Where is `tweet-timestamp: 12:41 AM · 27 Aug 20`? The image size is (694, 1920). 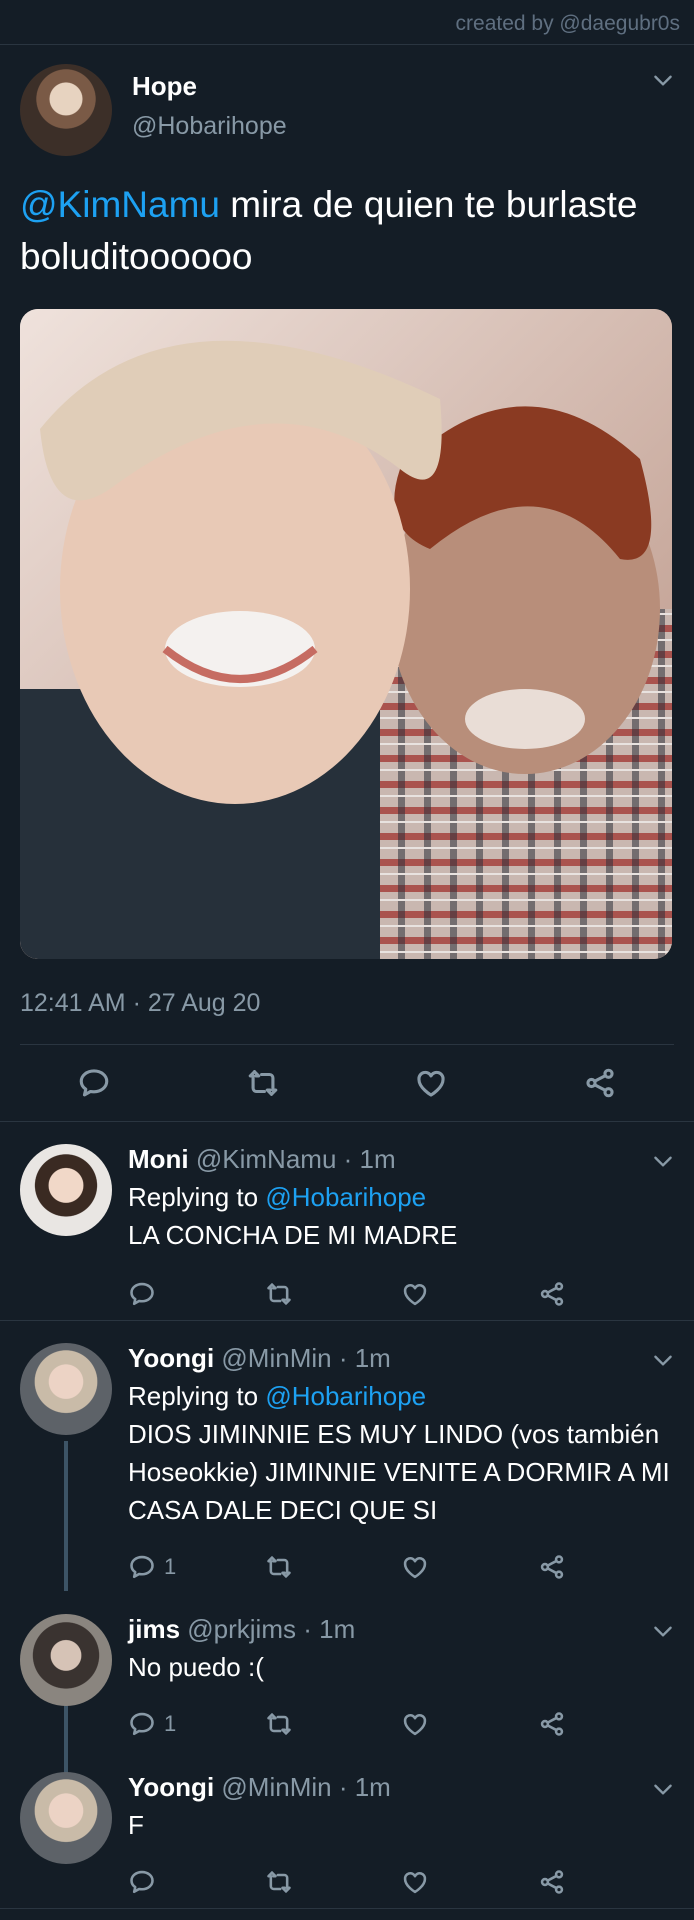
tweet-timestamp: 12:41 AM · 27 Aug 20 is located at coordinates (347, 1017).